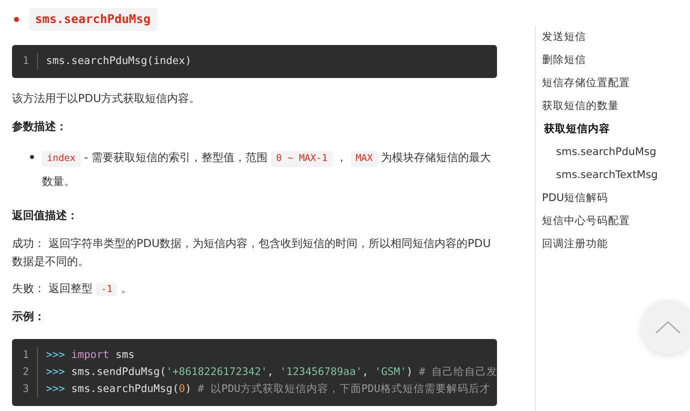  I want to click on section-title: 参数描述：, so click(40, 126).